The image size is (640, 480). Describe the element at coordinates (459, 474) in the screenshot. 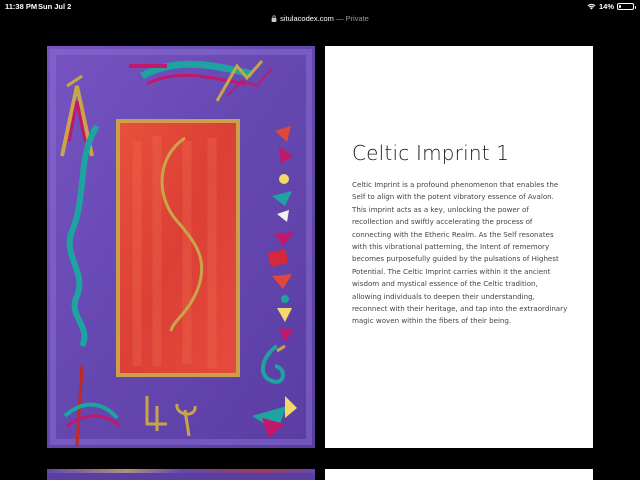

I see `next-article-card` at that location.